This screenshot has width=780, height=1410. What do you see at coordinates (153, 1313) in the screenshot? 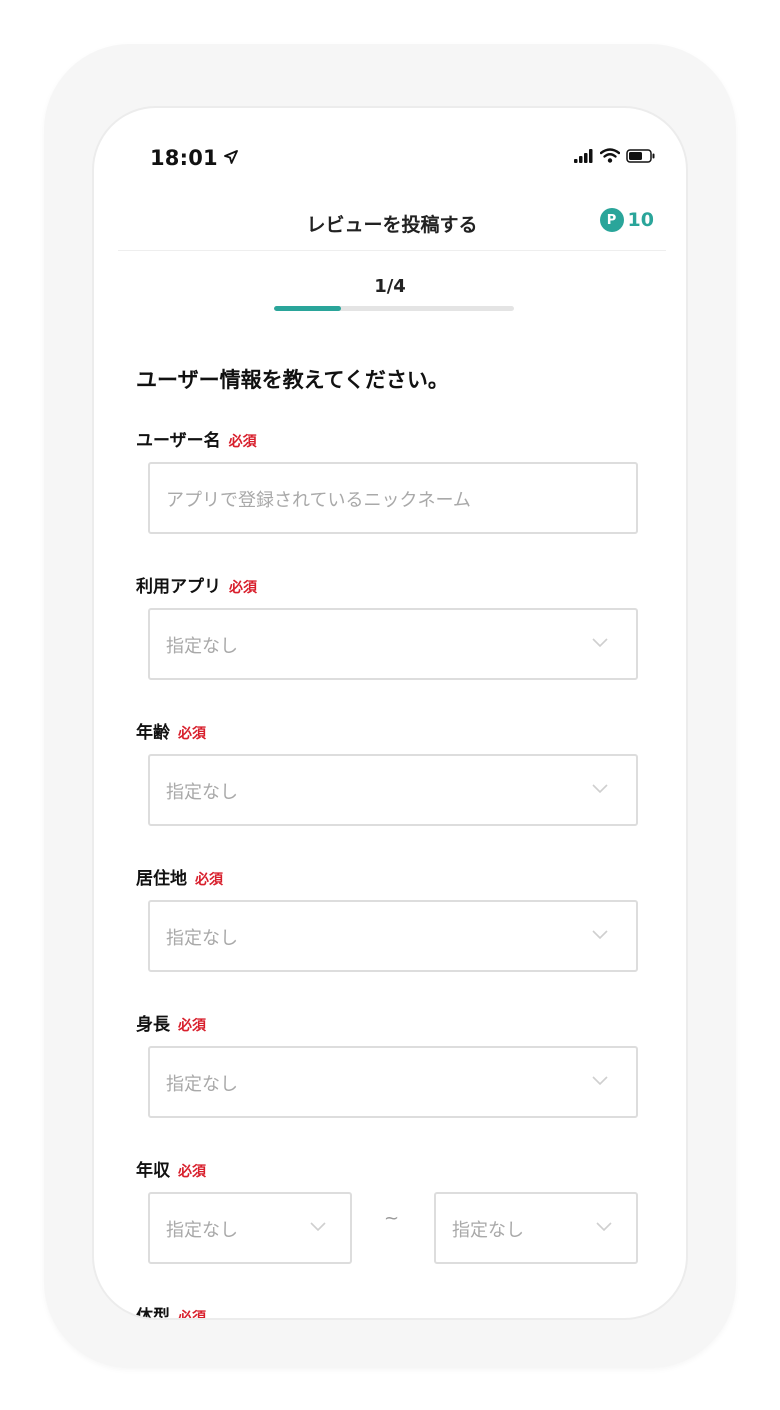
I see `body-type-label-text: 体型` at bounding box center [153, 1313].